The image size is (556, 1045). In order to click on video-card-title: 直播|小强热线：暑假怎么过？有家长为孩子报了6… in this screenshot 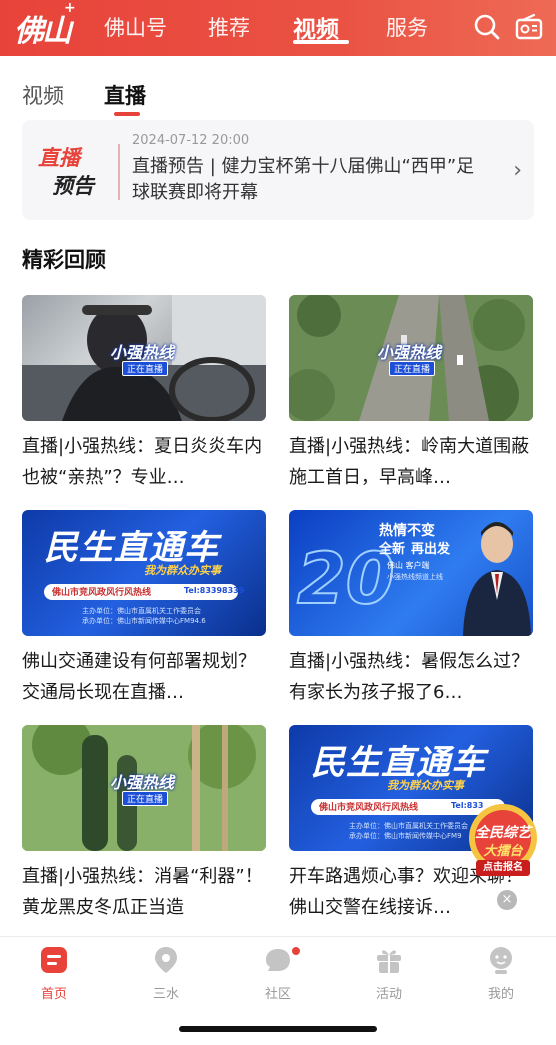, I will do `click(409, 677)`.